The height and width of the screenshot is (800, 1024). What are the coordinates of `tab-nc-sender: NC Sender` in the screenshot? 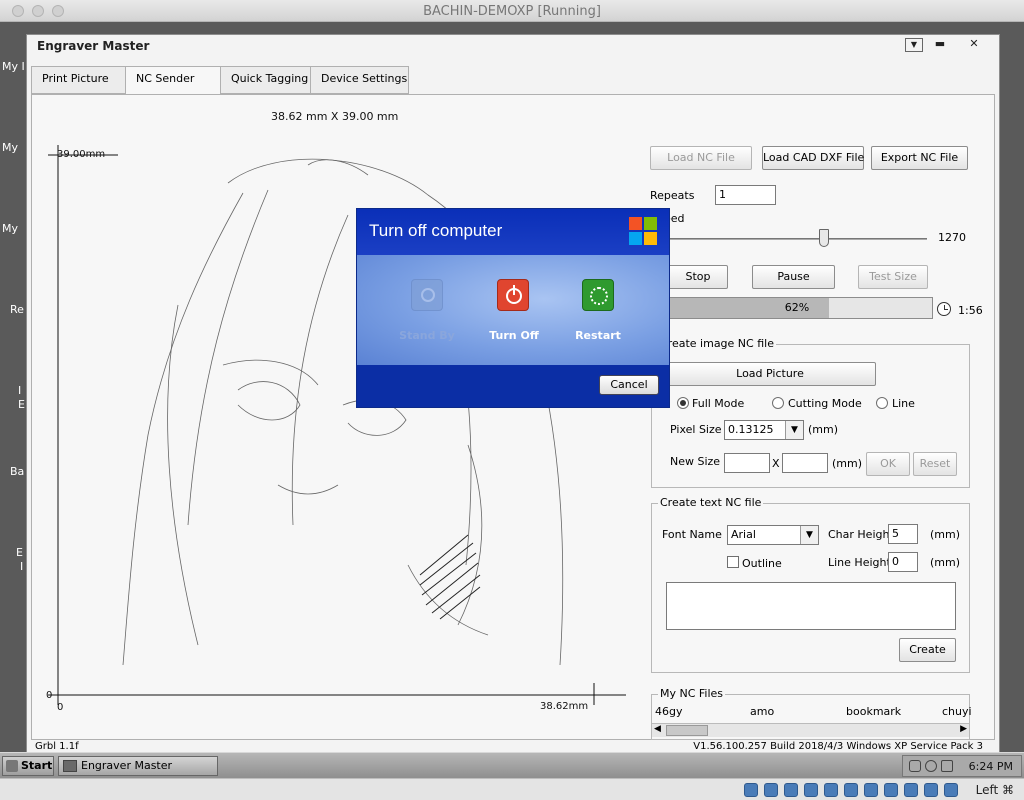 It's located at (173, 81).